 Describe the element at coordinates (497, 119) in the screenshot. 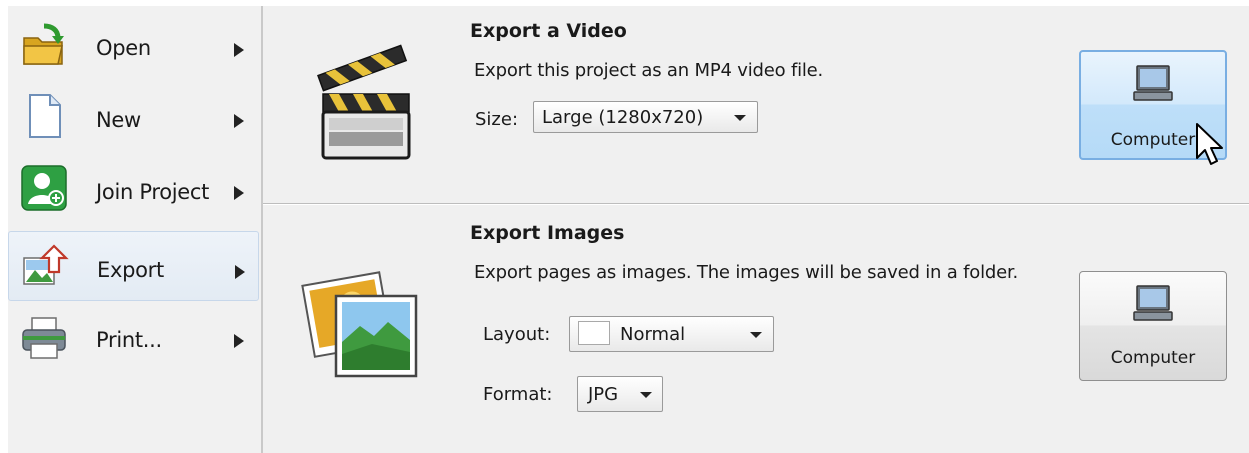

I see `size-label: Size:` at that location.